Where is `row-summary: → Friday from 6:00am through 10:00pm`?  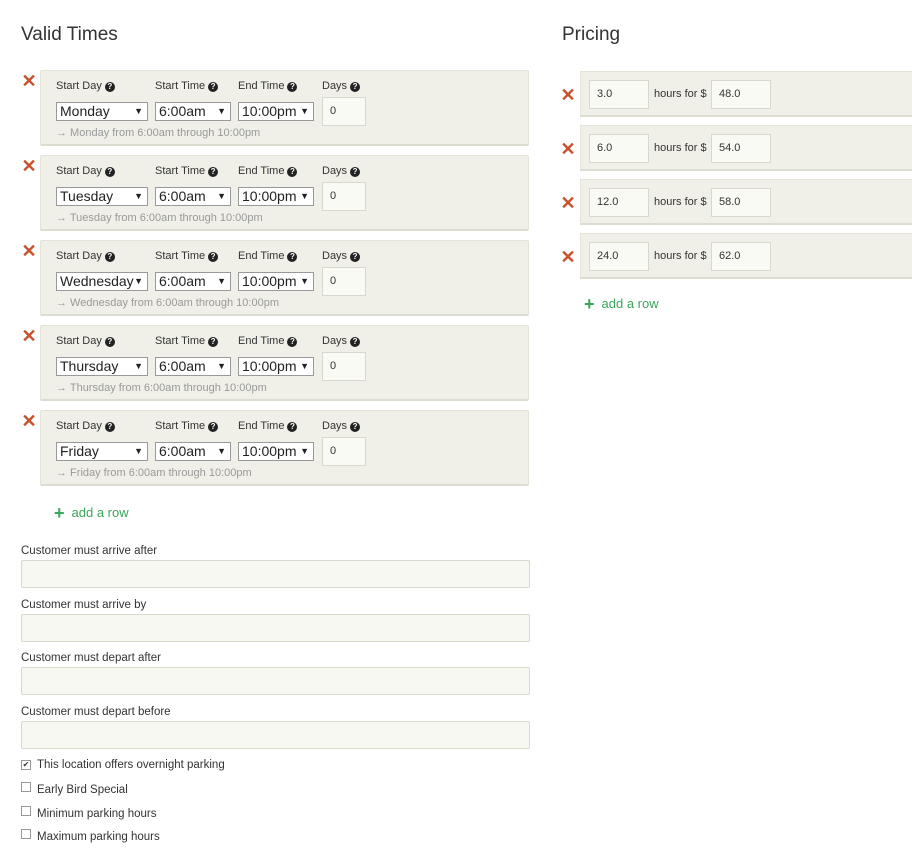
row-summary: → Friday from 6:00am through 10:00pm is located at coordinates (154, 473).